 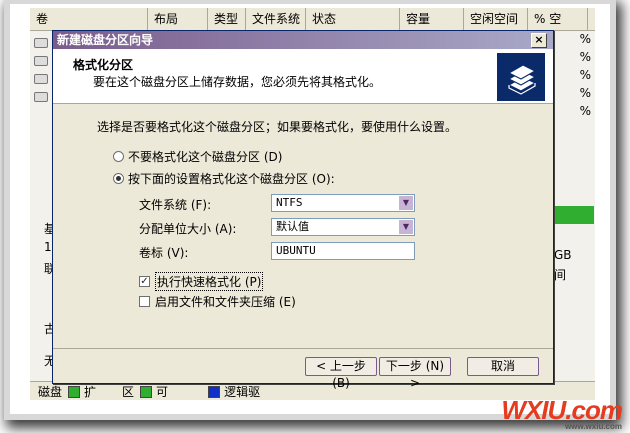 What do you see at coordinates (144, 301) in the screenshot?
I see `compression-checkbox` at bounding box center [144, 301].